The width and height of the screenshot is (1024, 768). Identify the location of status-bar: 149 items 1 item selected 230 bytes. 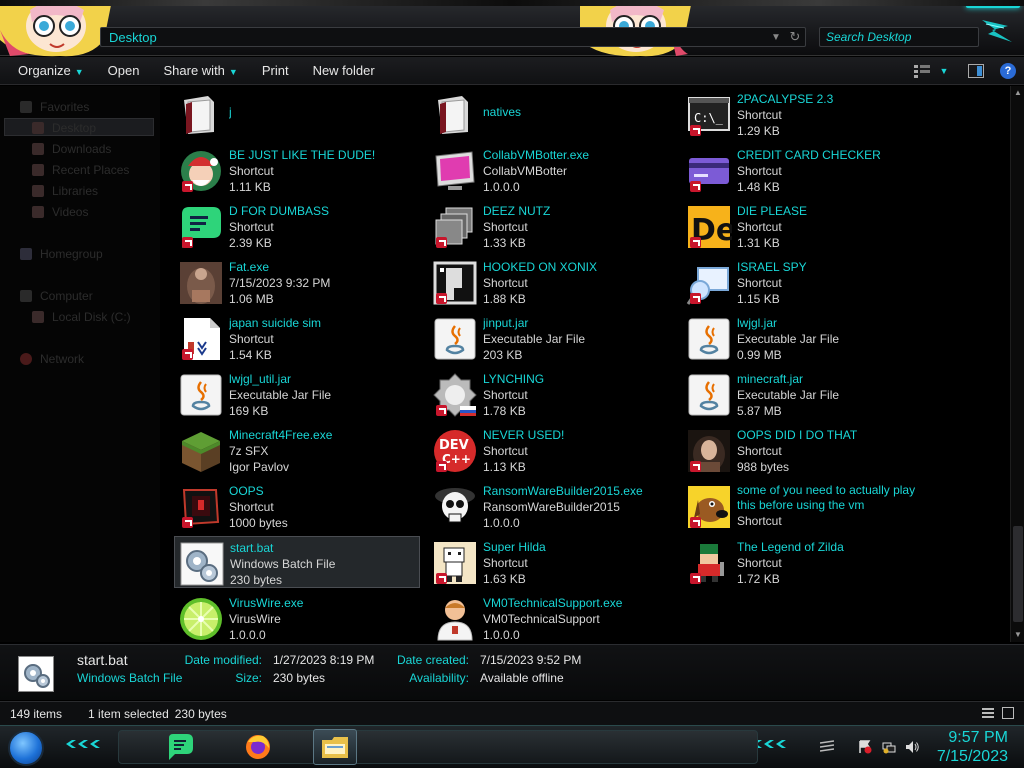
(512, 713).